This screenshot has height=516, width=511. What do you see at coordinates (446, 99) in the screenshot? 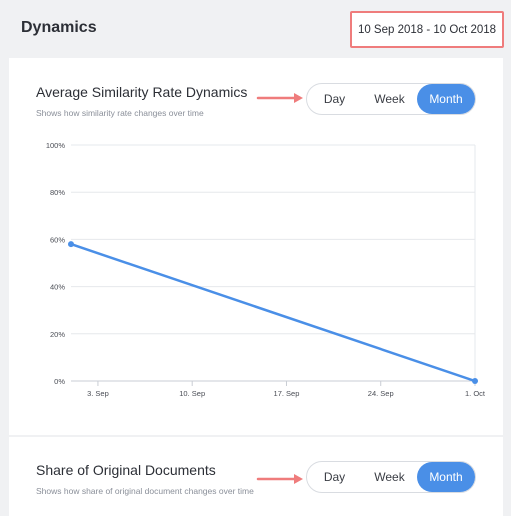
I see `similarity-month-button: Month` at bounding box center [446, 99].